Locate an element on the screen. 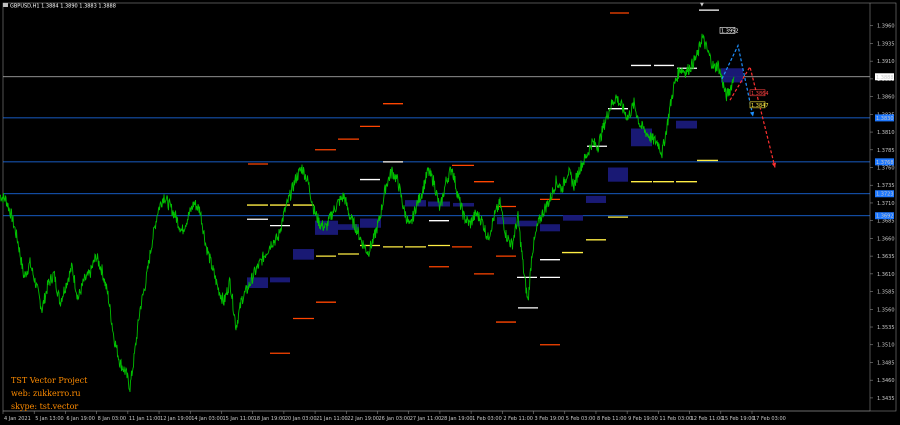  price-box-label-text: 1.3847 is located at coordinates (760, 106).